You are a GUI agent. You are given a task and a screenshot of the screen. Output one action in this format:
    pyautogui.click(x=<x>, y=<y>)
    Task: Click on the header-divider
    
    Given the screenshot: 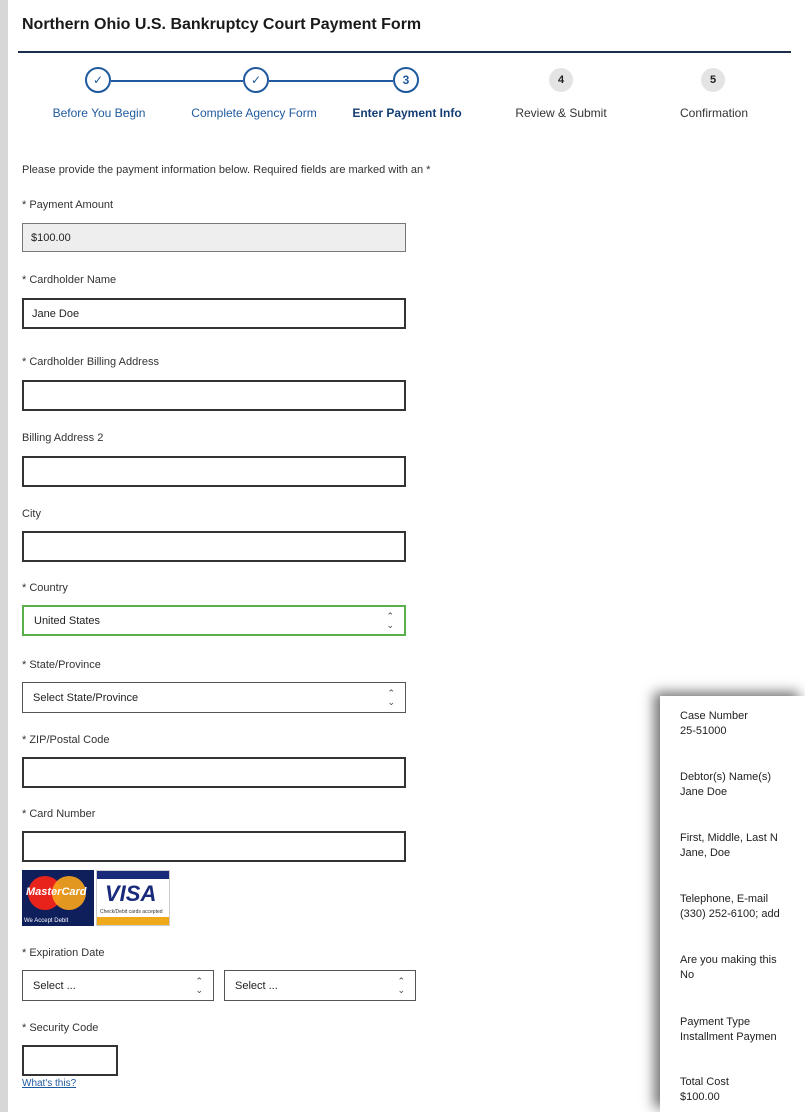 What is the action you would take?
    pyautogui.click(x=404, y=52)
    